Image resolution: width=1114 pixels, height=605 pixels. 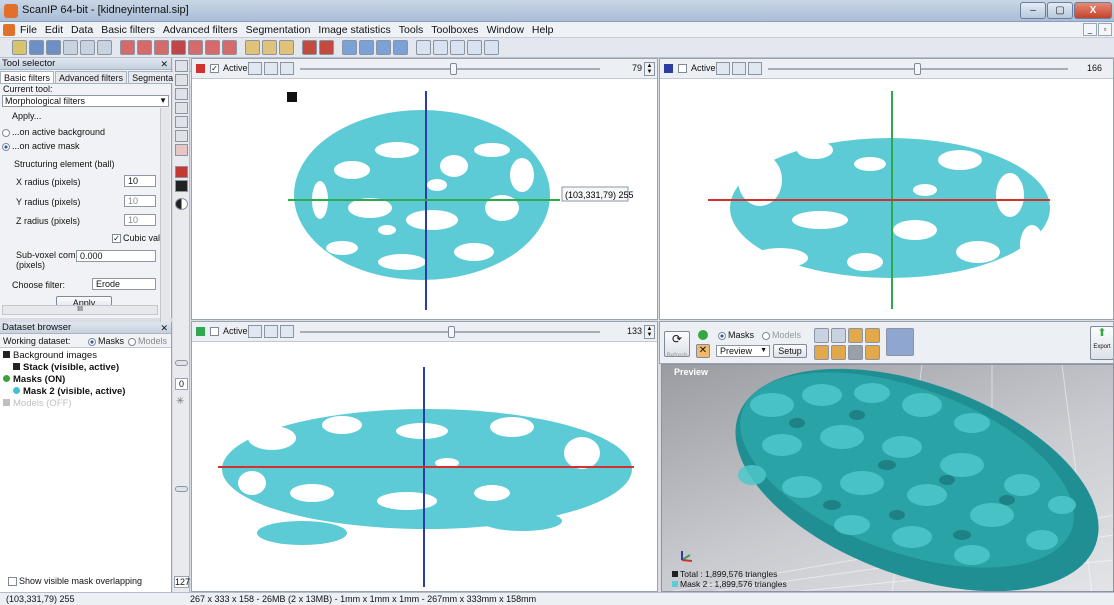 What do you see at coordinates (147, 341) in the screenshot?
I see `models-radio: Models` at bounding box center [147, 341].